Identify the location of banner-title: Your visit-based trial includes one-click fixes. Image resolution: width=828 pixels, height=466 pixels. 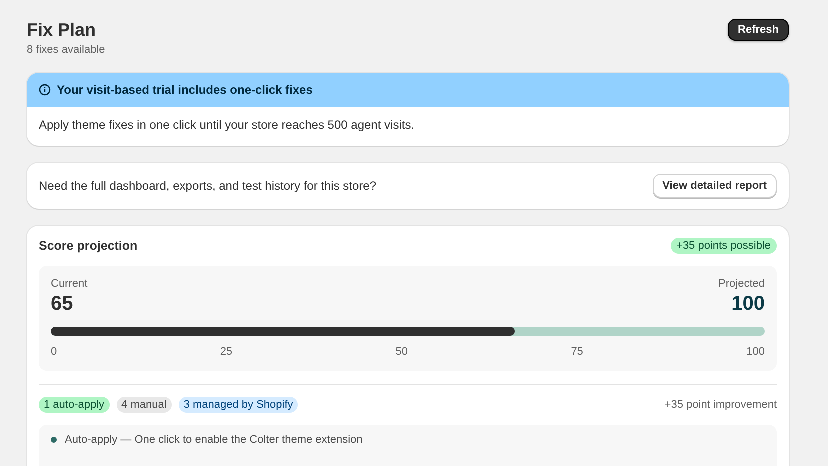
(185, 90).